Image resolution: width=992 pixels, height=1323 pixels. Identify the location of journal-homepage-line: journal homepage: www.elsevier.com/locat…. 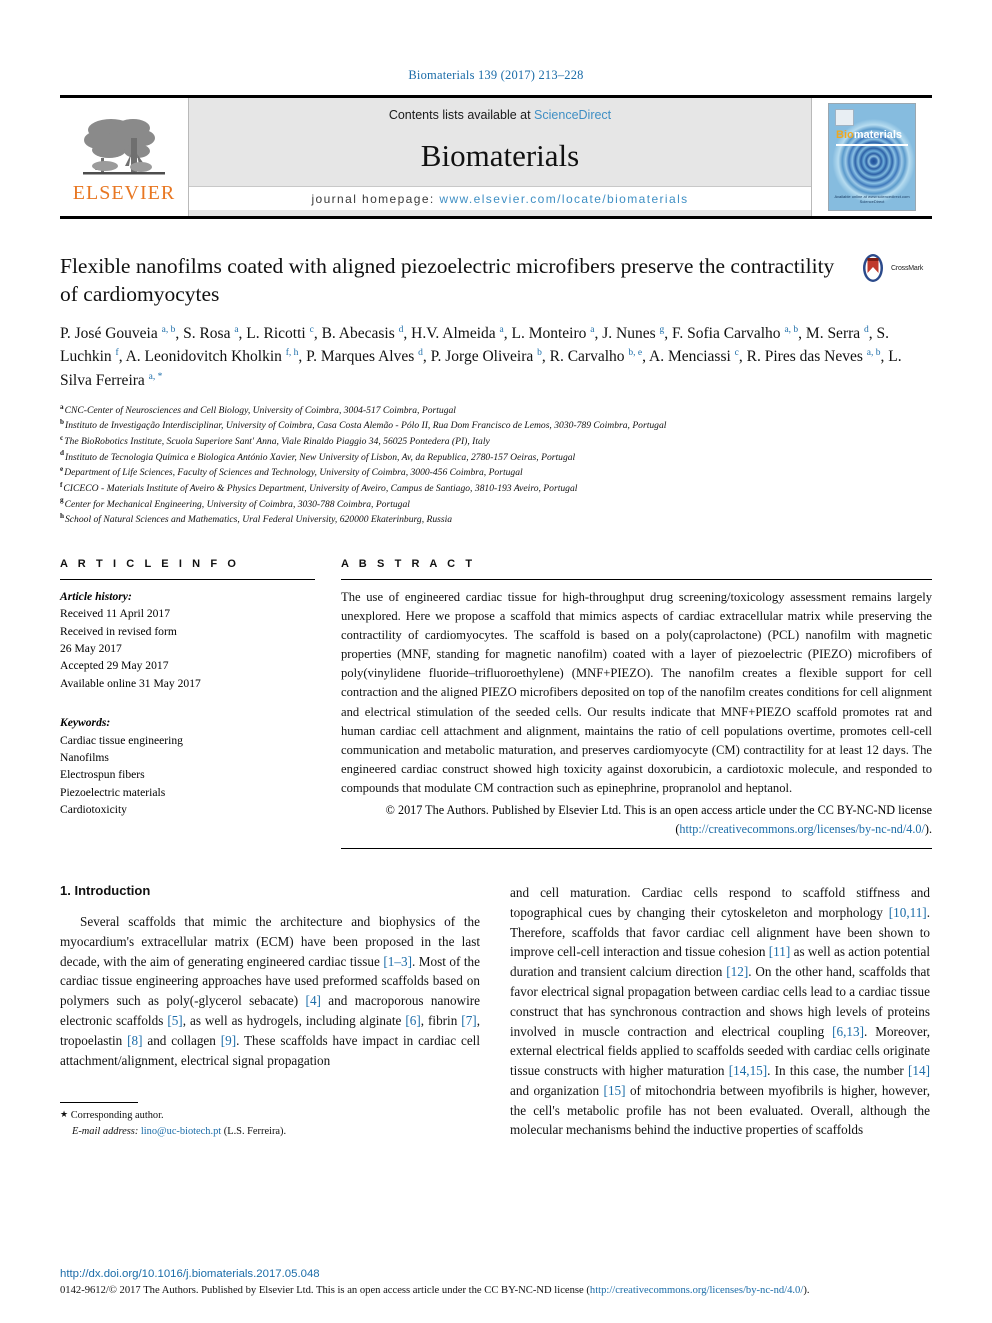
(500, 198).